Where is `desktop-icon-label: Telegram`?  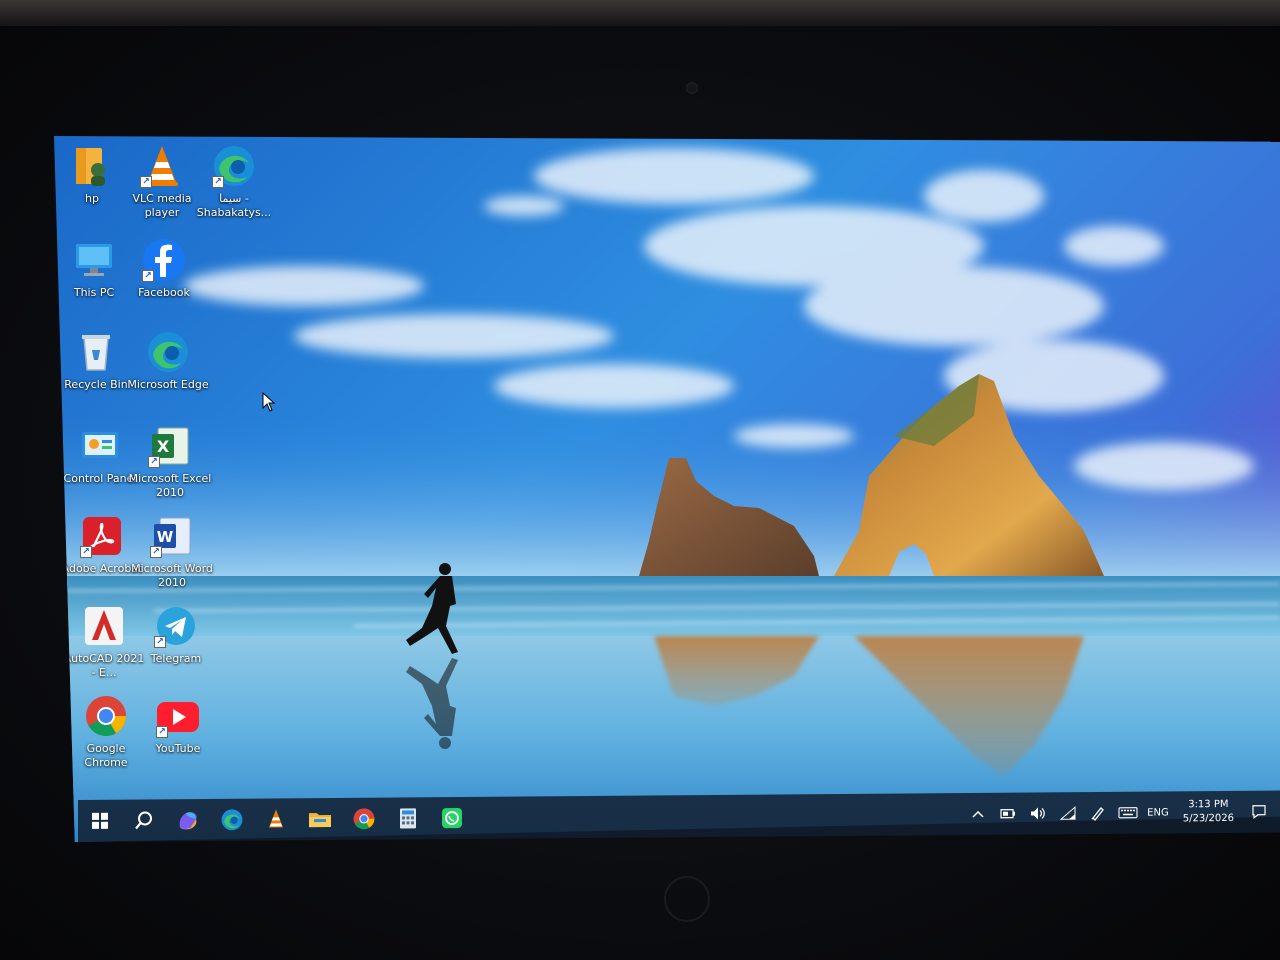
desktop-icon-label: Telegram is located at coordinates (176, 658).